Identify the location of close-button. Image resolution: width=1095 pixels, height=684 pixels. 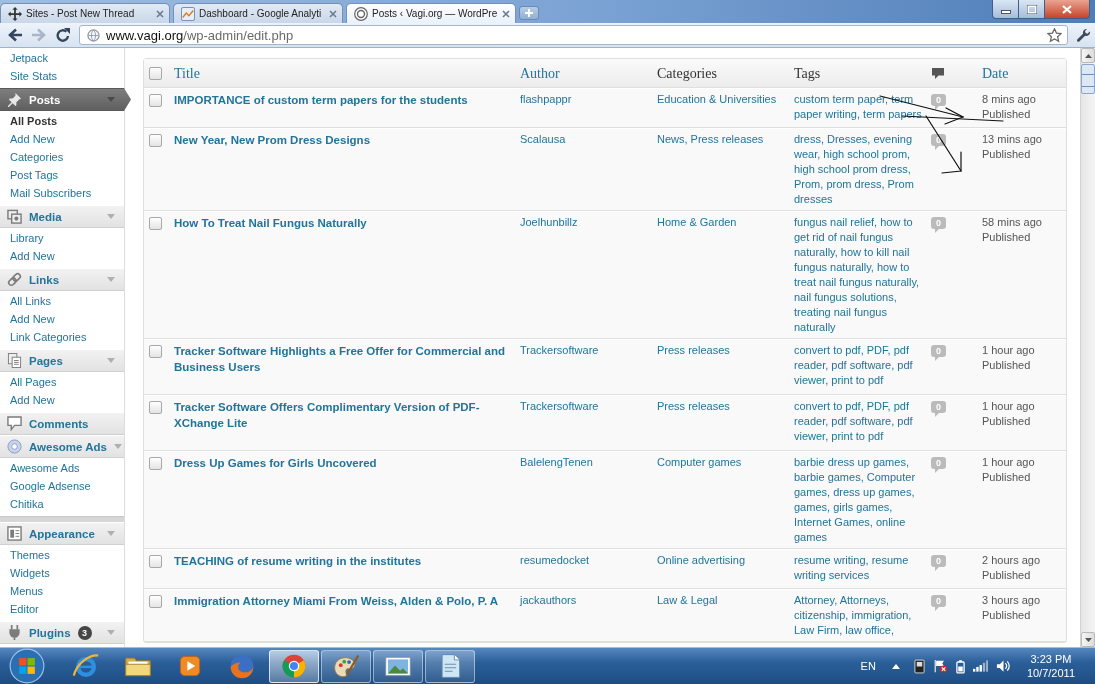
(1067, 9).